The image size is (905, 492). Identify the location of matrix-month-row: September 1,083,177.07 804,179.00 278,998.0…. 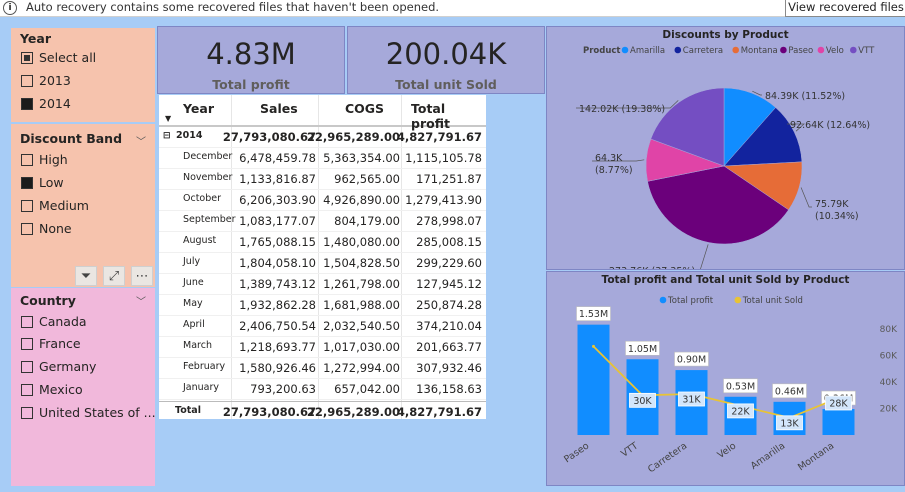
(322, 221).